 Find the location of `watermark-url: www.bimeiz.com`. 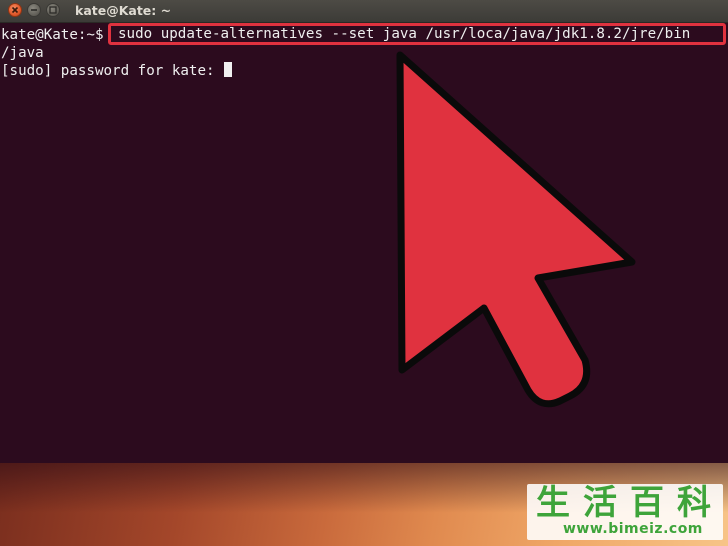

watermark-url: www.bimeiz.com is located at coordinates (633, 529).